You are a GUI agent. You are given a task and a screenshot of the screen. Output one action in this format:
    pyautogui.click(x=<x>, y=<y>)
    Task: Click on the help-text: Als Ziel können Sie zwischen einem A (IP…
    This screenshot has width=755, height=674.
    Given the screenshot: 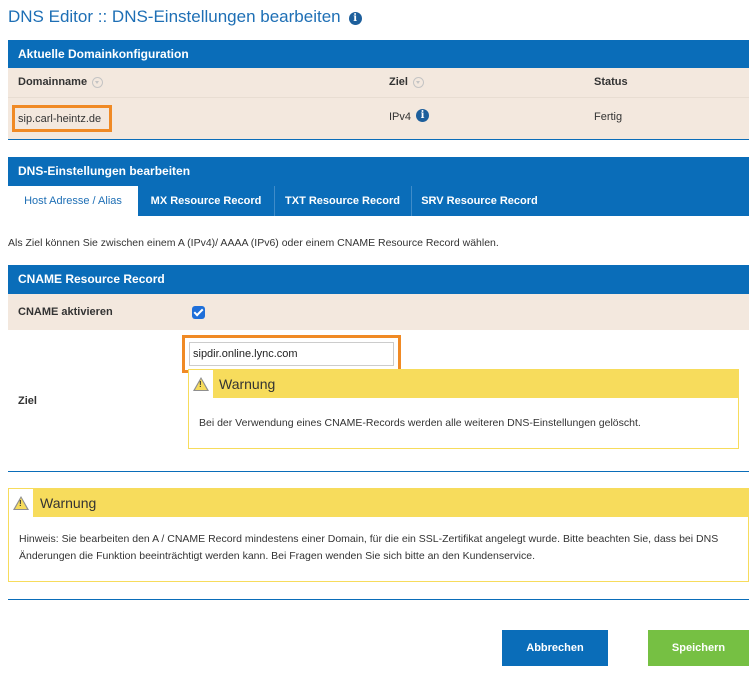 What is the action you would take?
    pyautogui.click(x=253, y=243)
    